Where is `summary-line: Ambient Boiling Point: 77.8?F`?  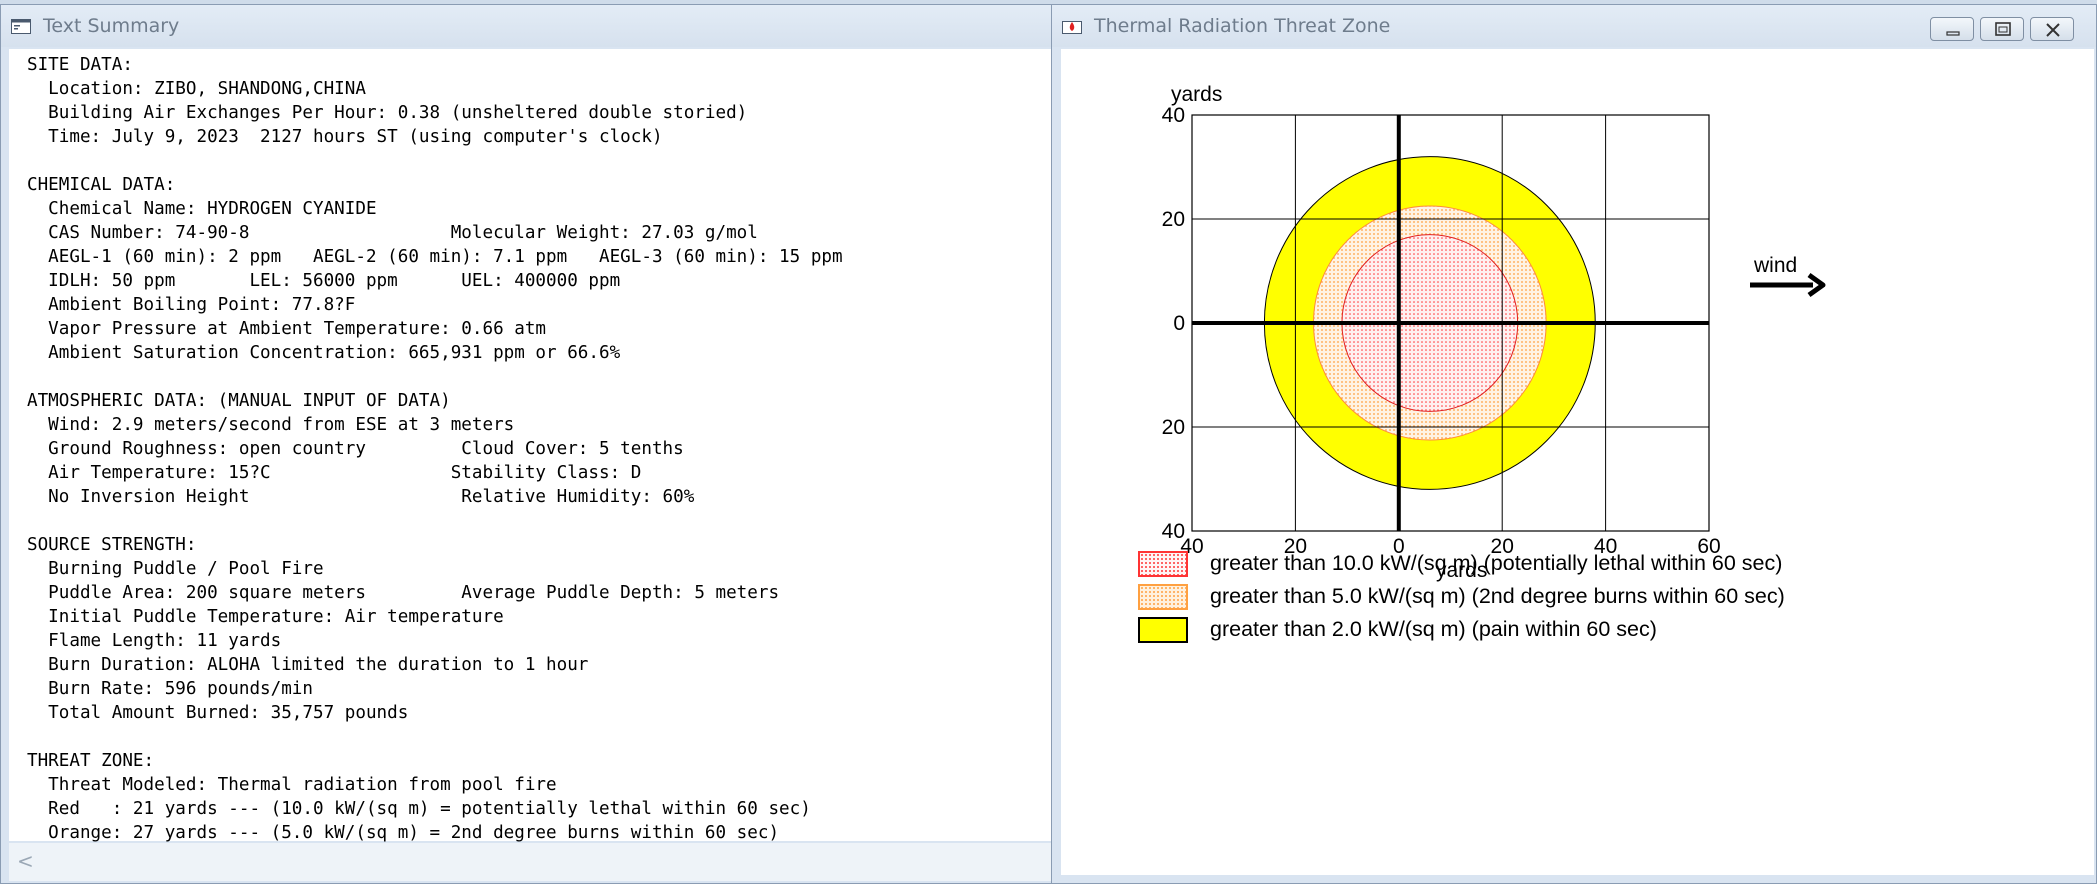
summary-line: Ambient Boiling Point: 77.8?F is located at coordinates (191, 305).